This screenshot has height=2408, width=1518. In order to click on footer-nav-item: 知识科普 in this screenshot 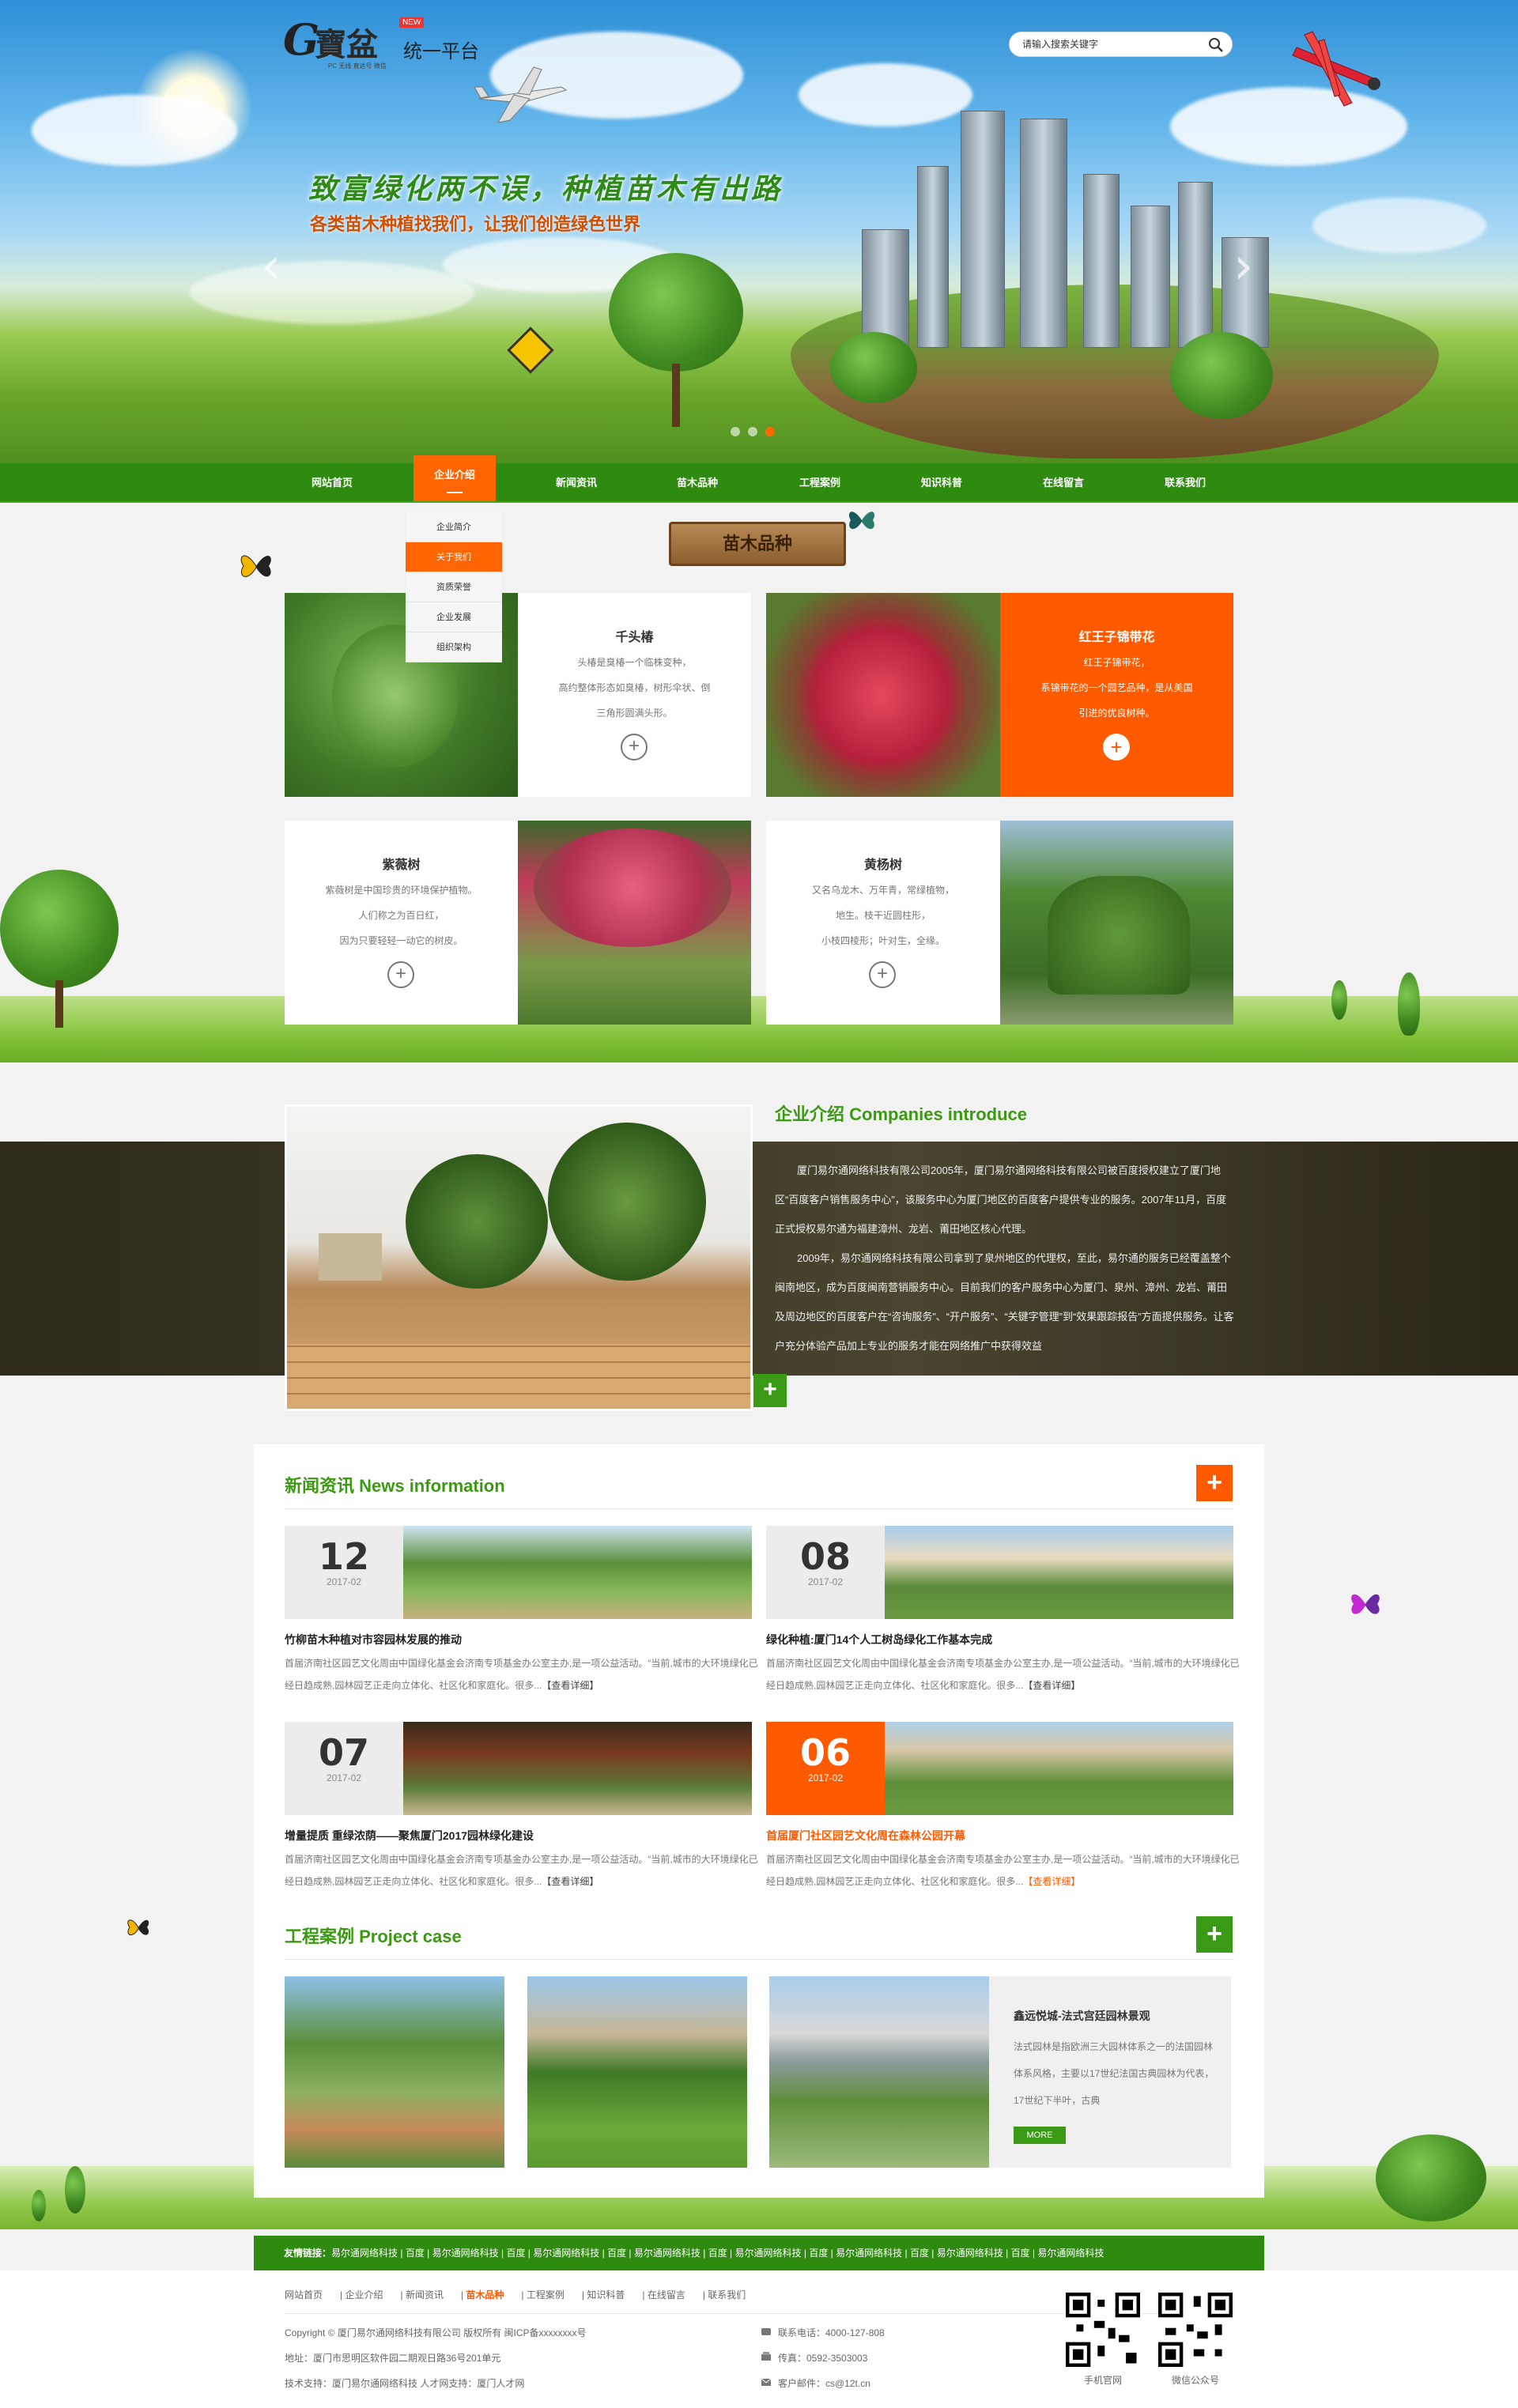, I will do `click(606, 2294)`.